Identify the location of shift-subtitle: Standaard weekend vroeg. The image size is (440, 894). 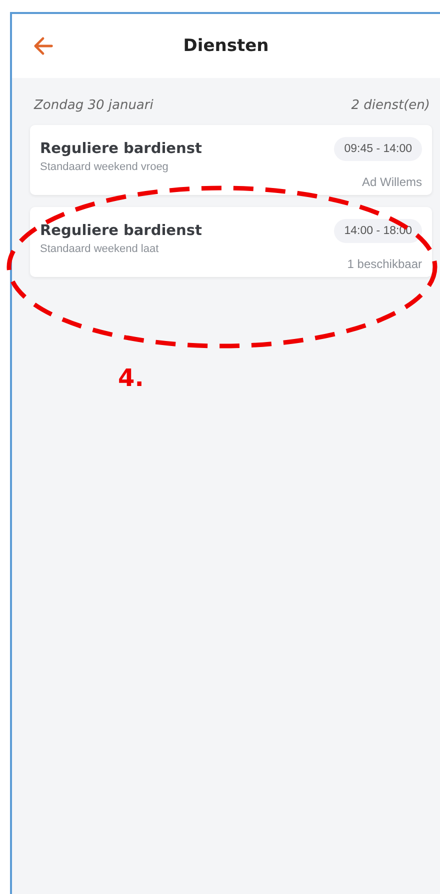
(105, 167).